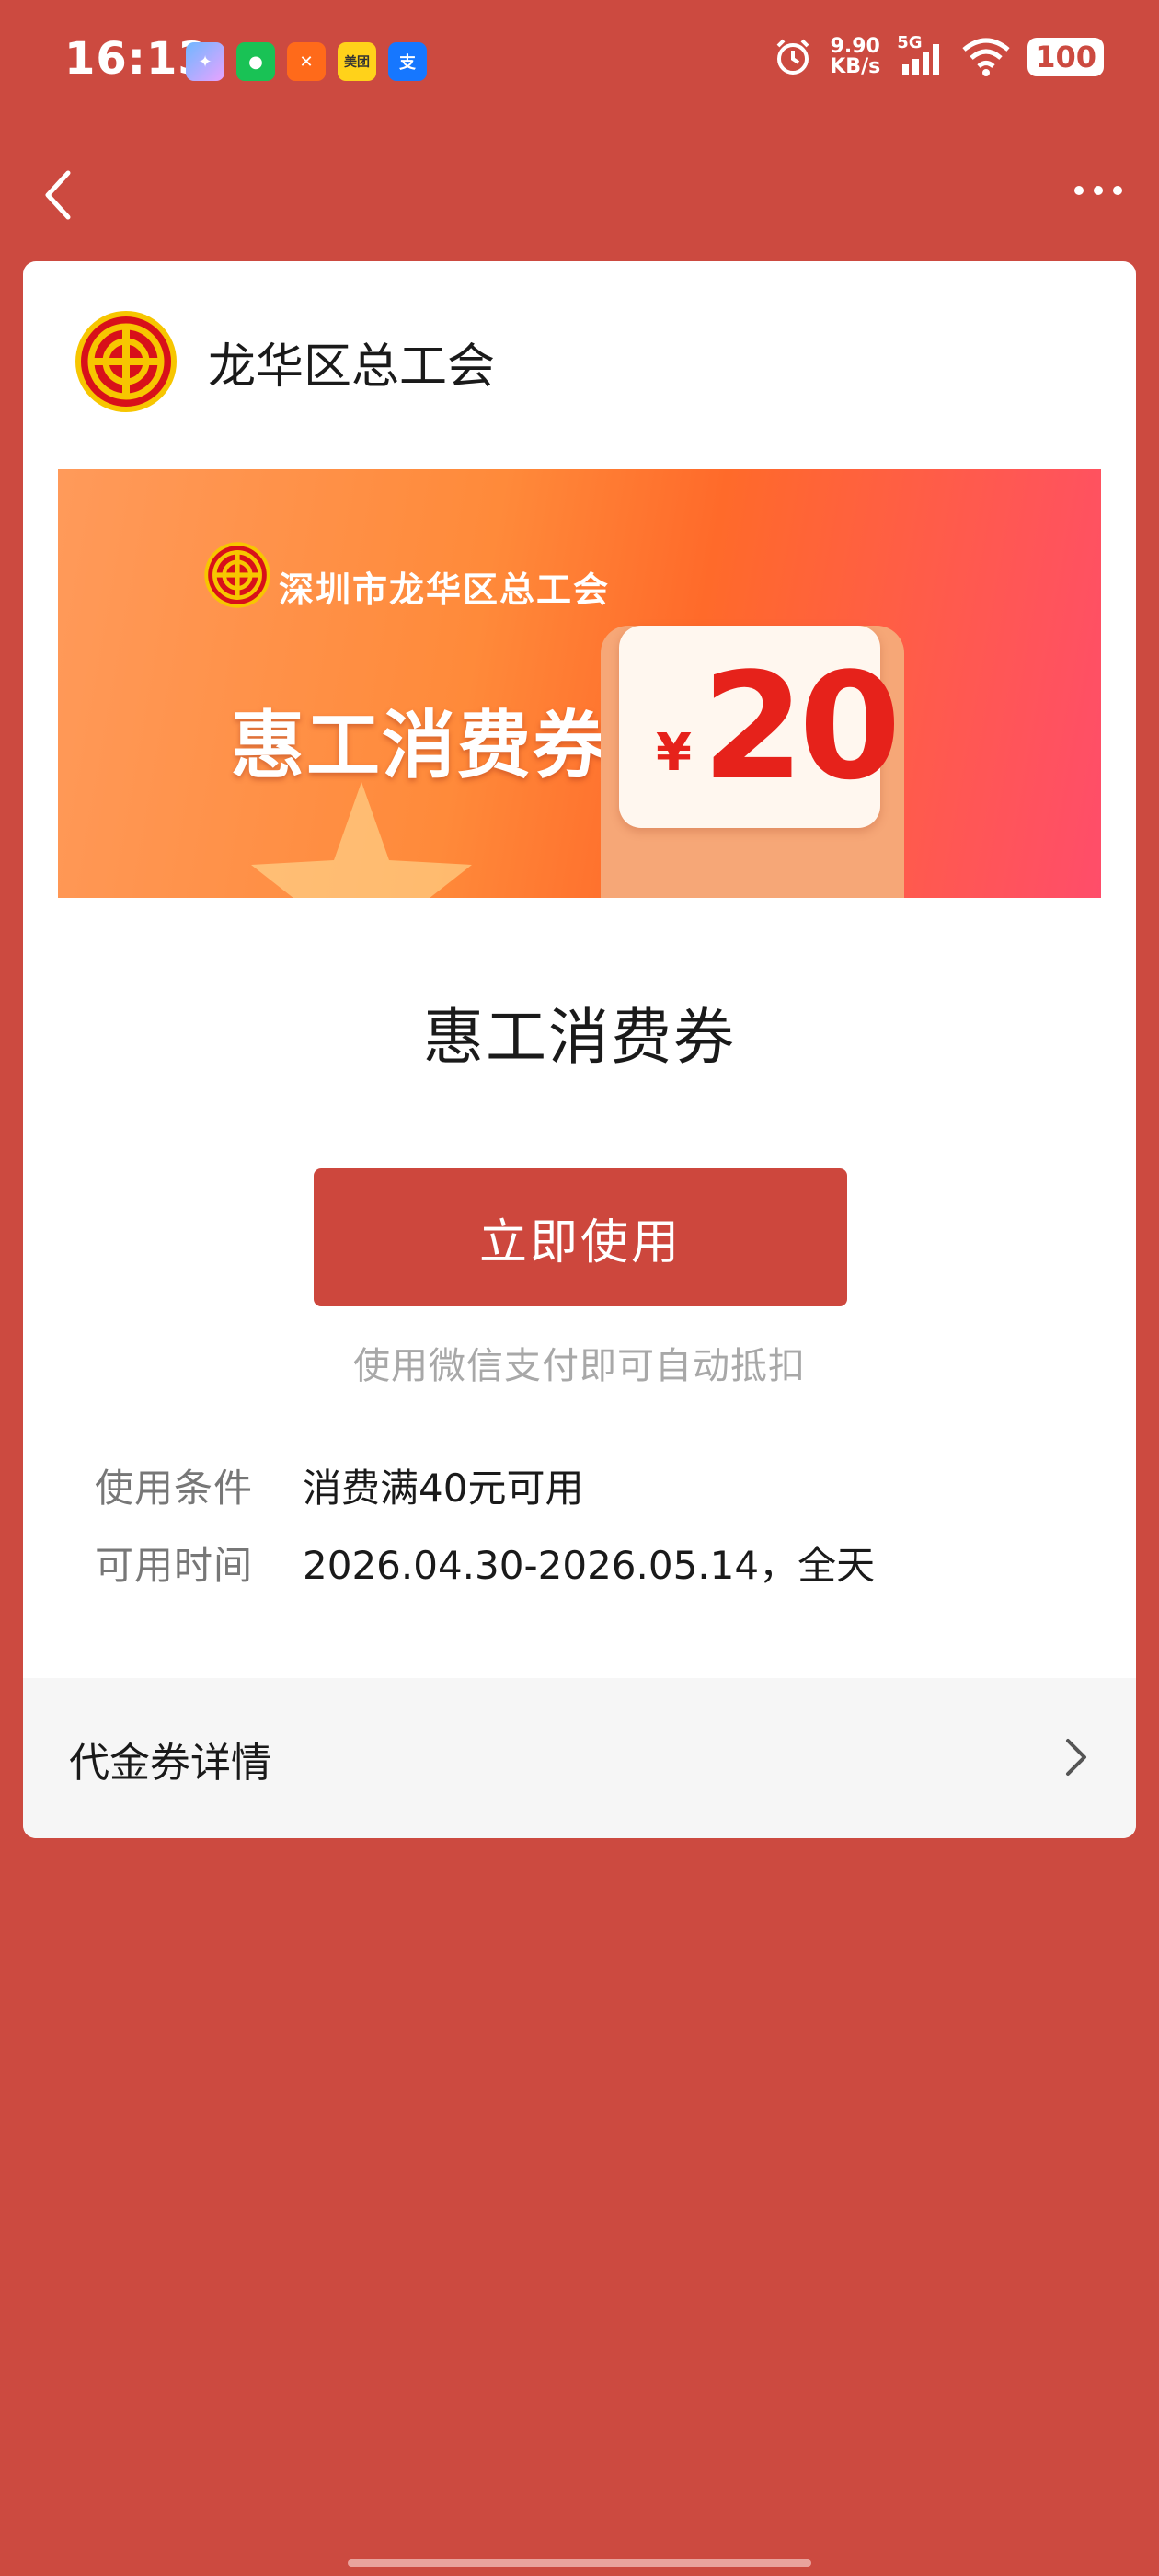 This screenshot has width=1159, height=2576. I want to click on app-icon: ✦, so click(205, 61).